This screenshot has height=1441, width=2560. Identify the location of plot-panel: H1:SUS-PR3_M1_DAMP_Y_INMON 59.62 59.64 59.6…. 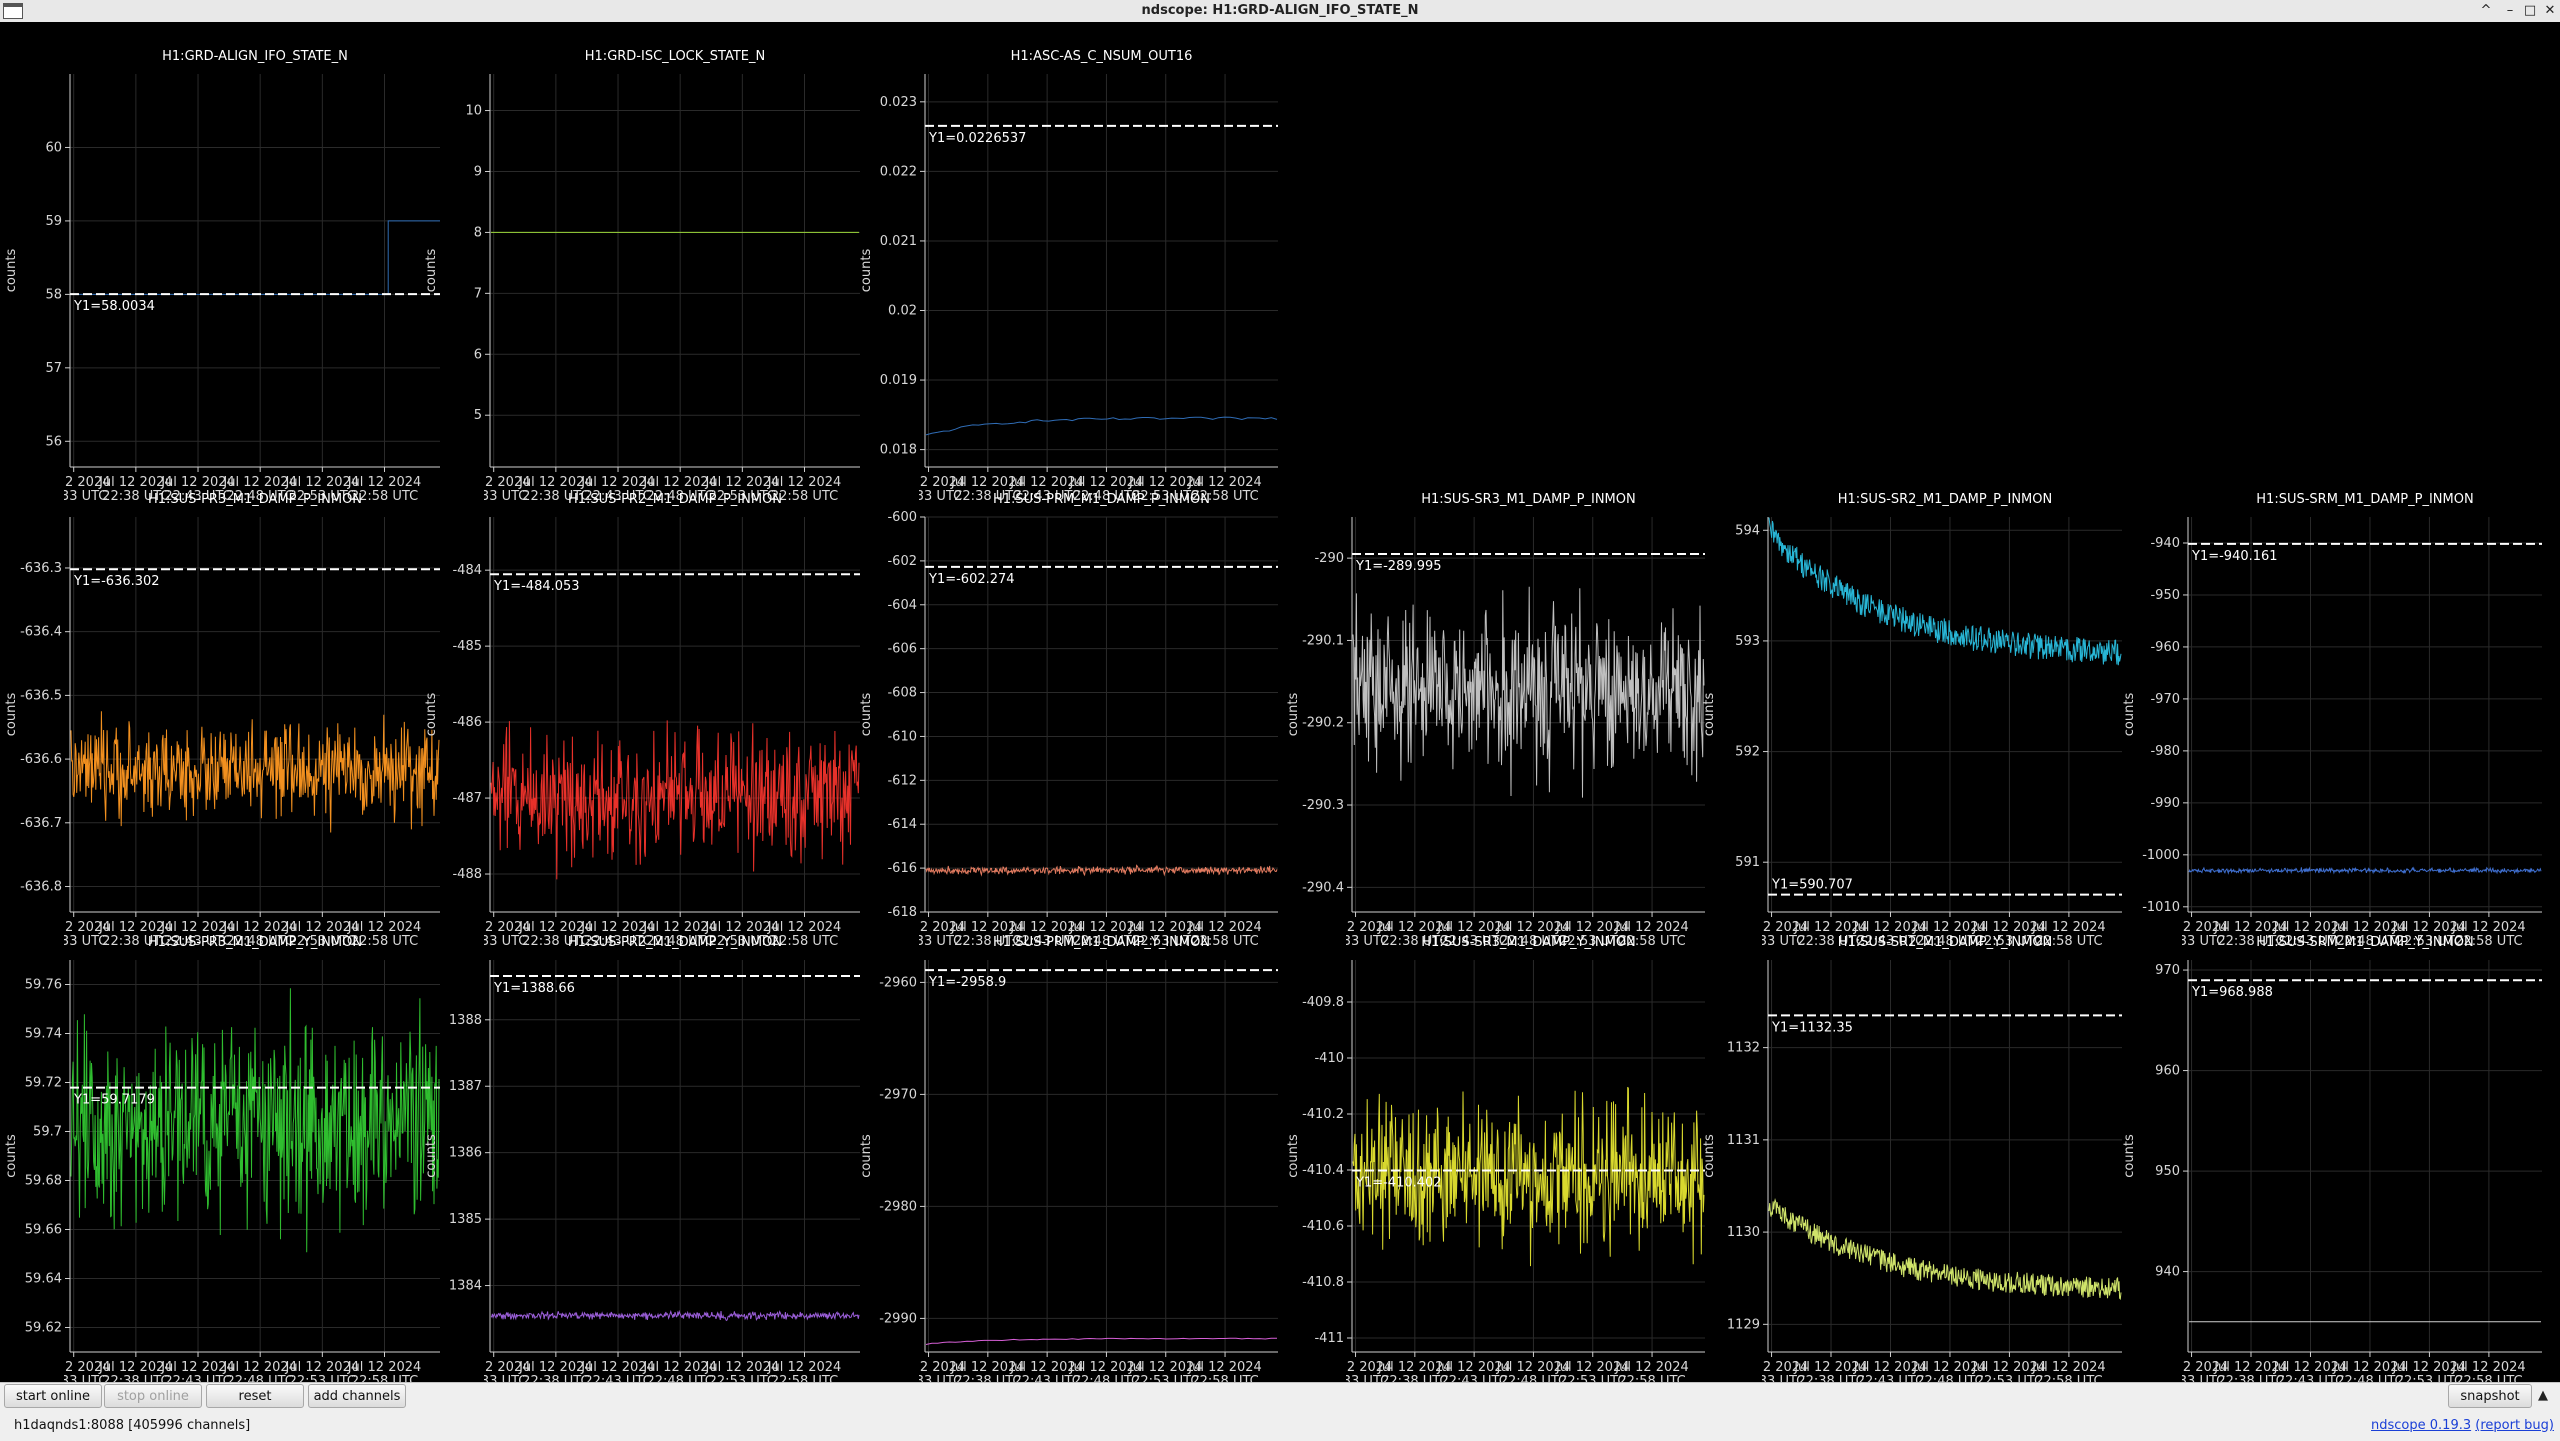
(222, 1162).